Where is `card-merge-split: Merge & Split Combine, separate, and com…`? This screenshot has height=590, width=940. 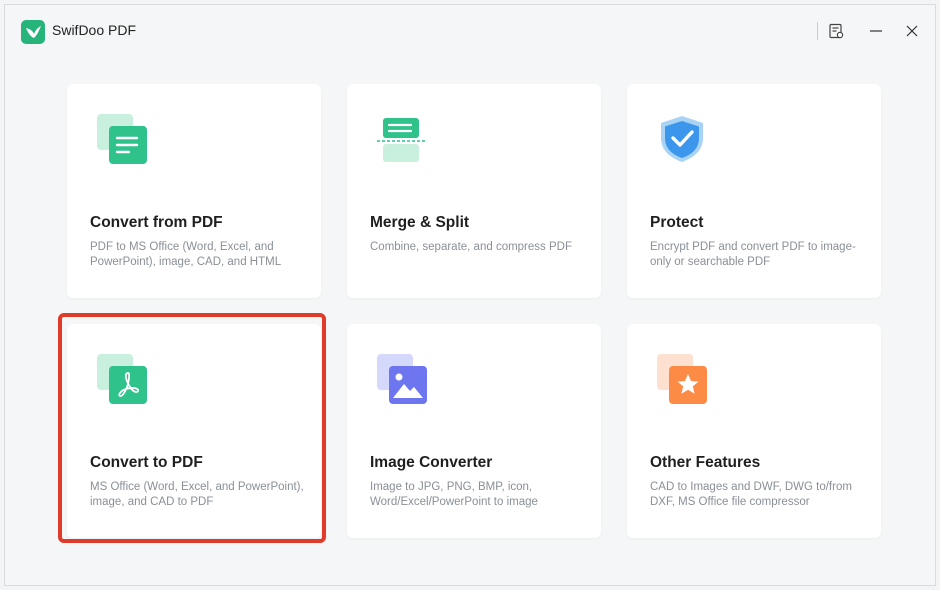 card-merge-split: Merge & Split Combine, separate, and com… is located at coordinates (474, 191).